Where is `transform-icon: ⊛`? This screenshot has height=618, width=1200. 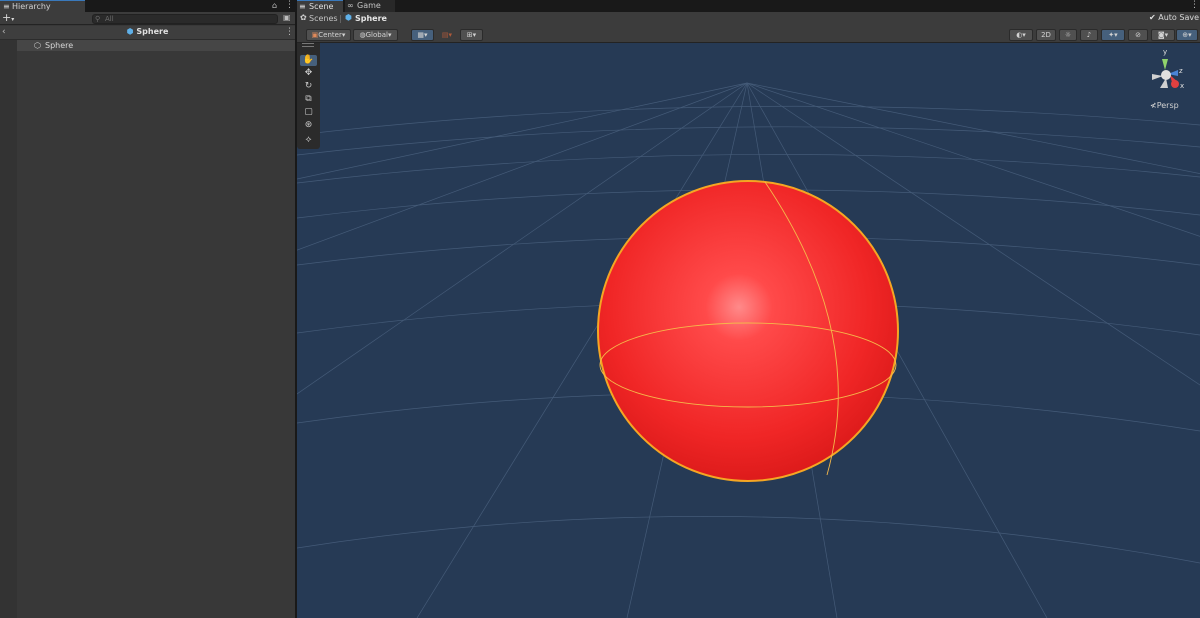 transform-icon: ⊛ is located at coordinates (308, 125).